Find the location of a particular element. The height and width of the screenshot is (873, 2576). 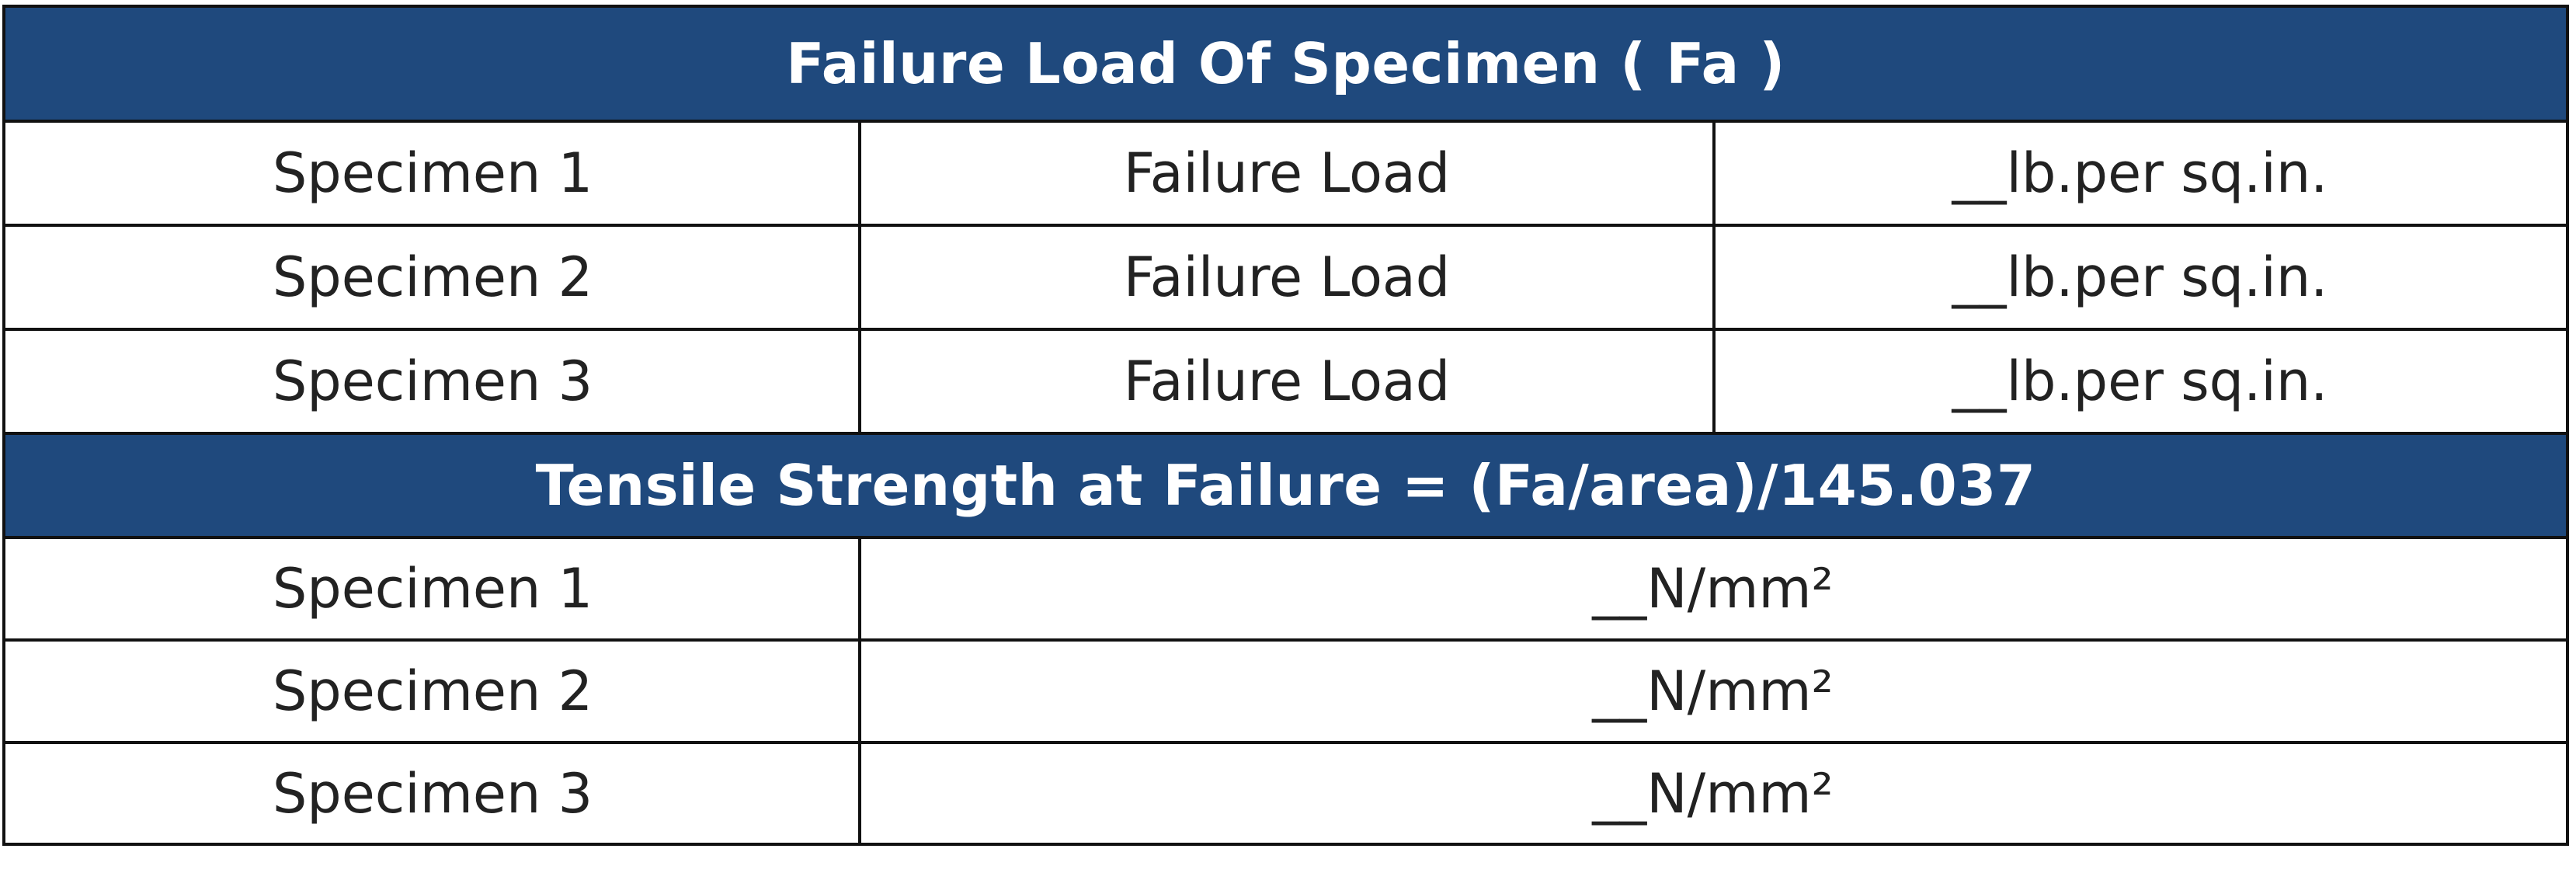

failure-load-header: Failure Load Of Specimen ( Fa ) is located at coordinates (1285, 64).